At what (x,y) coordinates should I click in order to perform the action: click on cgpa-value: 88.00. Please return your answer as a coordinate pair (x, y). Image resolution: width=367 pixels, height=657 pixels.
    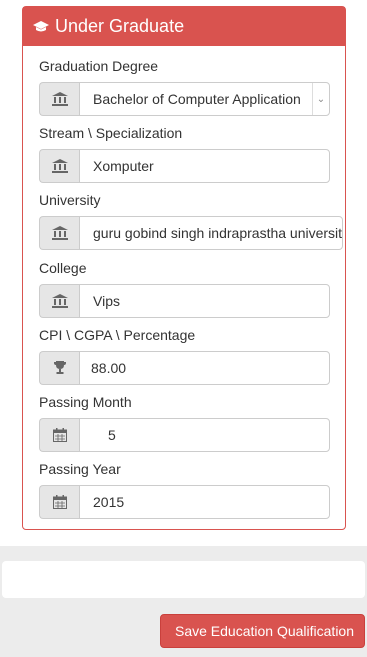
    Looking at the image, I should click on (109, 368).